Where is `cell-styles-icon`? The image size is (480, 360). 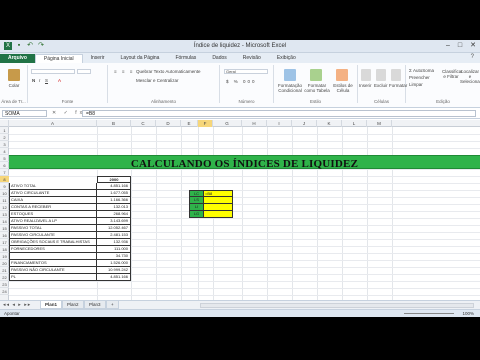 cell-styles-icon is located at coordinates (342, 75).